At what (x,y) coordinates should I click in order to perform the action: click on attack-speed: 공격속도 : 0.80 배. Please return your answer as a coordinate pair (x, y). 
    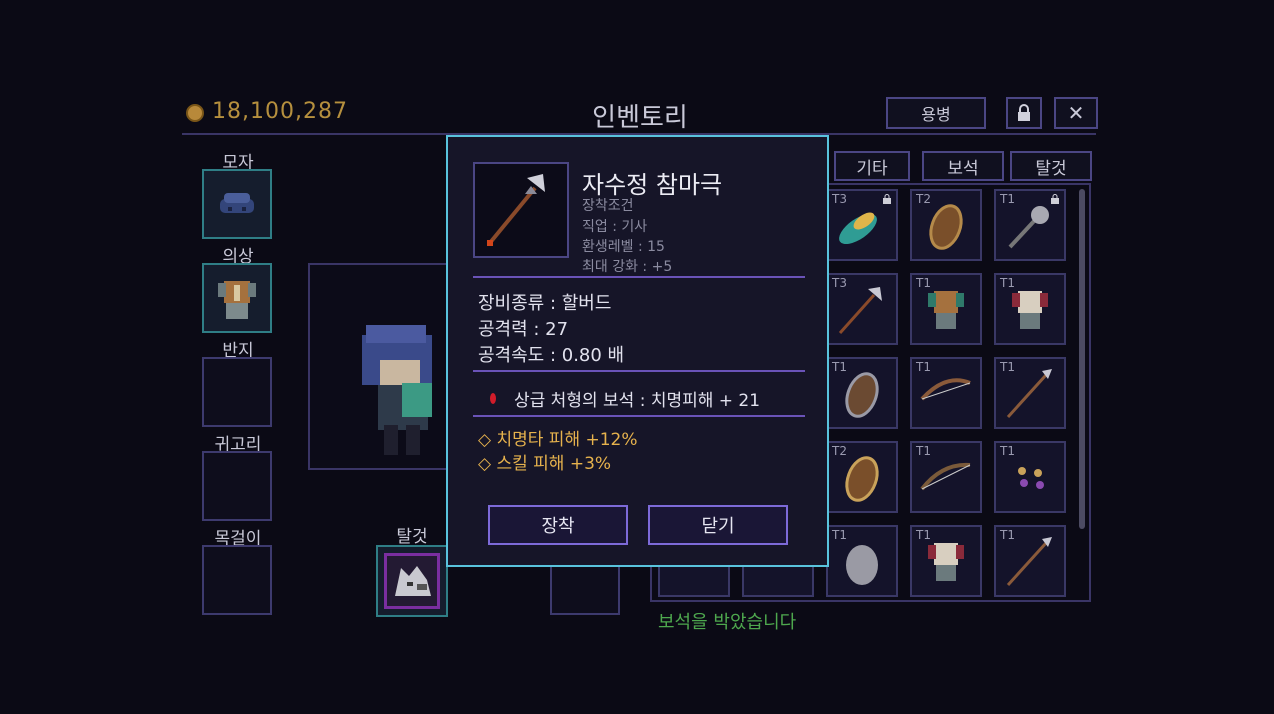
    Looking at the image, I should click on (551, 355).